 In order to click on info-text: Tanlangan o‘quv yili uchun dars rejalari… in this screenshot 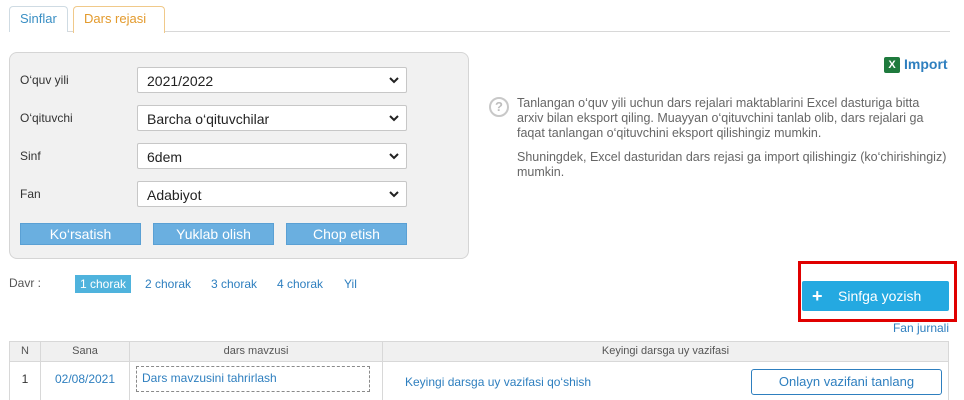, I will do `click(732, 138)`.